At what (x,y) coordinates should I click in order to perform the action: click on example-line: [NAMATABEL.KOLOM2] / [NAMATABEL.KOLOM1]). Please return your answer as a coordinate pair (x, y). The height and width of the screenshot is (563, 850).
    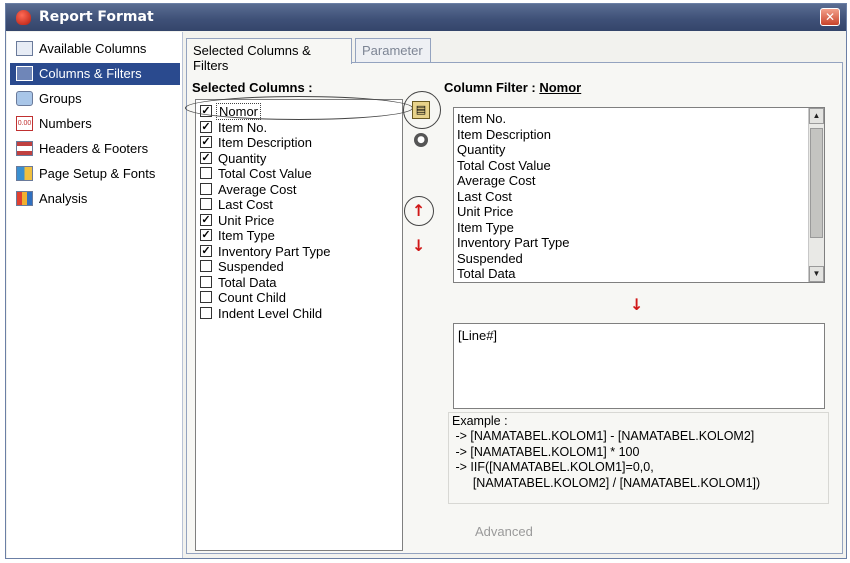
    Looking at the image, I should click on (606, 482).